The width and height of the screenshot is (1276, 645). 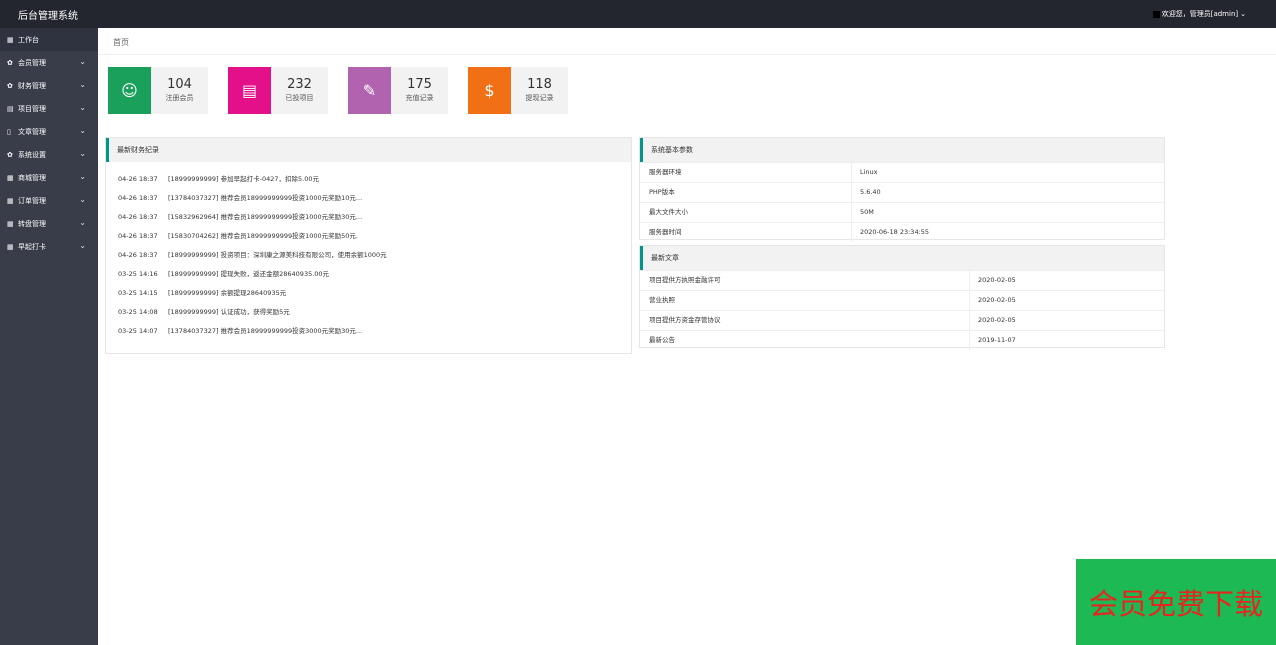 I want to click on money-bag-icon: $, so click(x=489, y=90).